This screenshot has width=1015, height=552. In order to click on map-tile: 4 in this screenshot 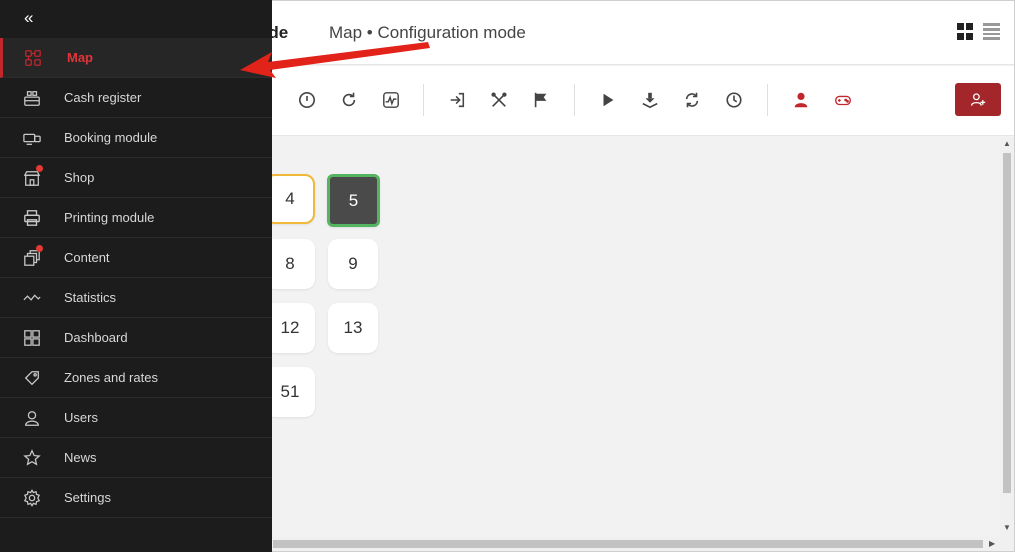, I will do `click(290, 199)`.